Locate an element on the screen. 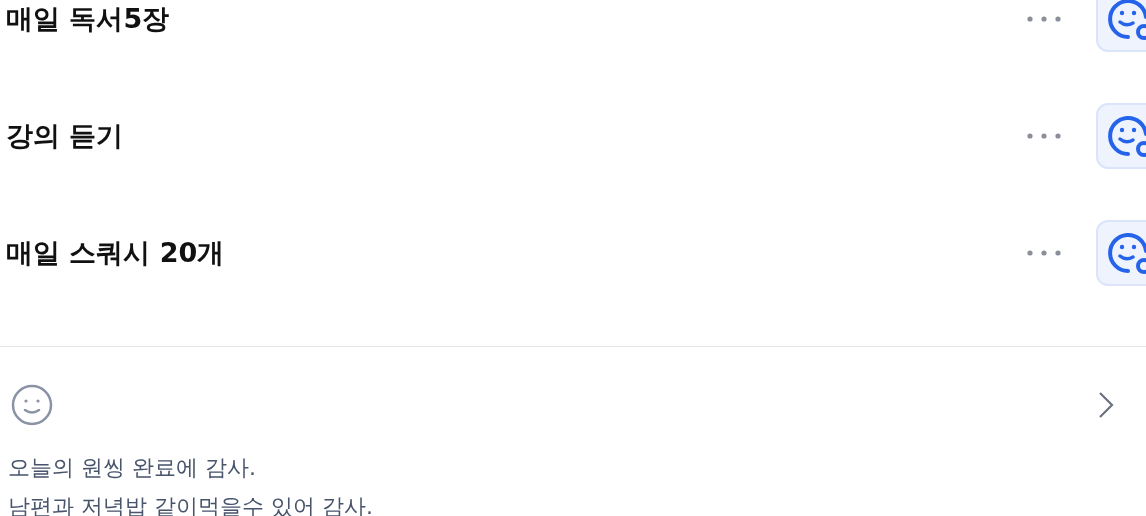  habit-title: 매일 스쿼시 20개 is located at coordinates (116, 252).